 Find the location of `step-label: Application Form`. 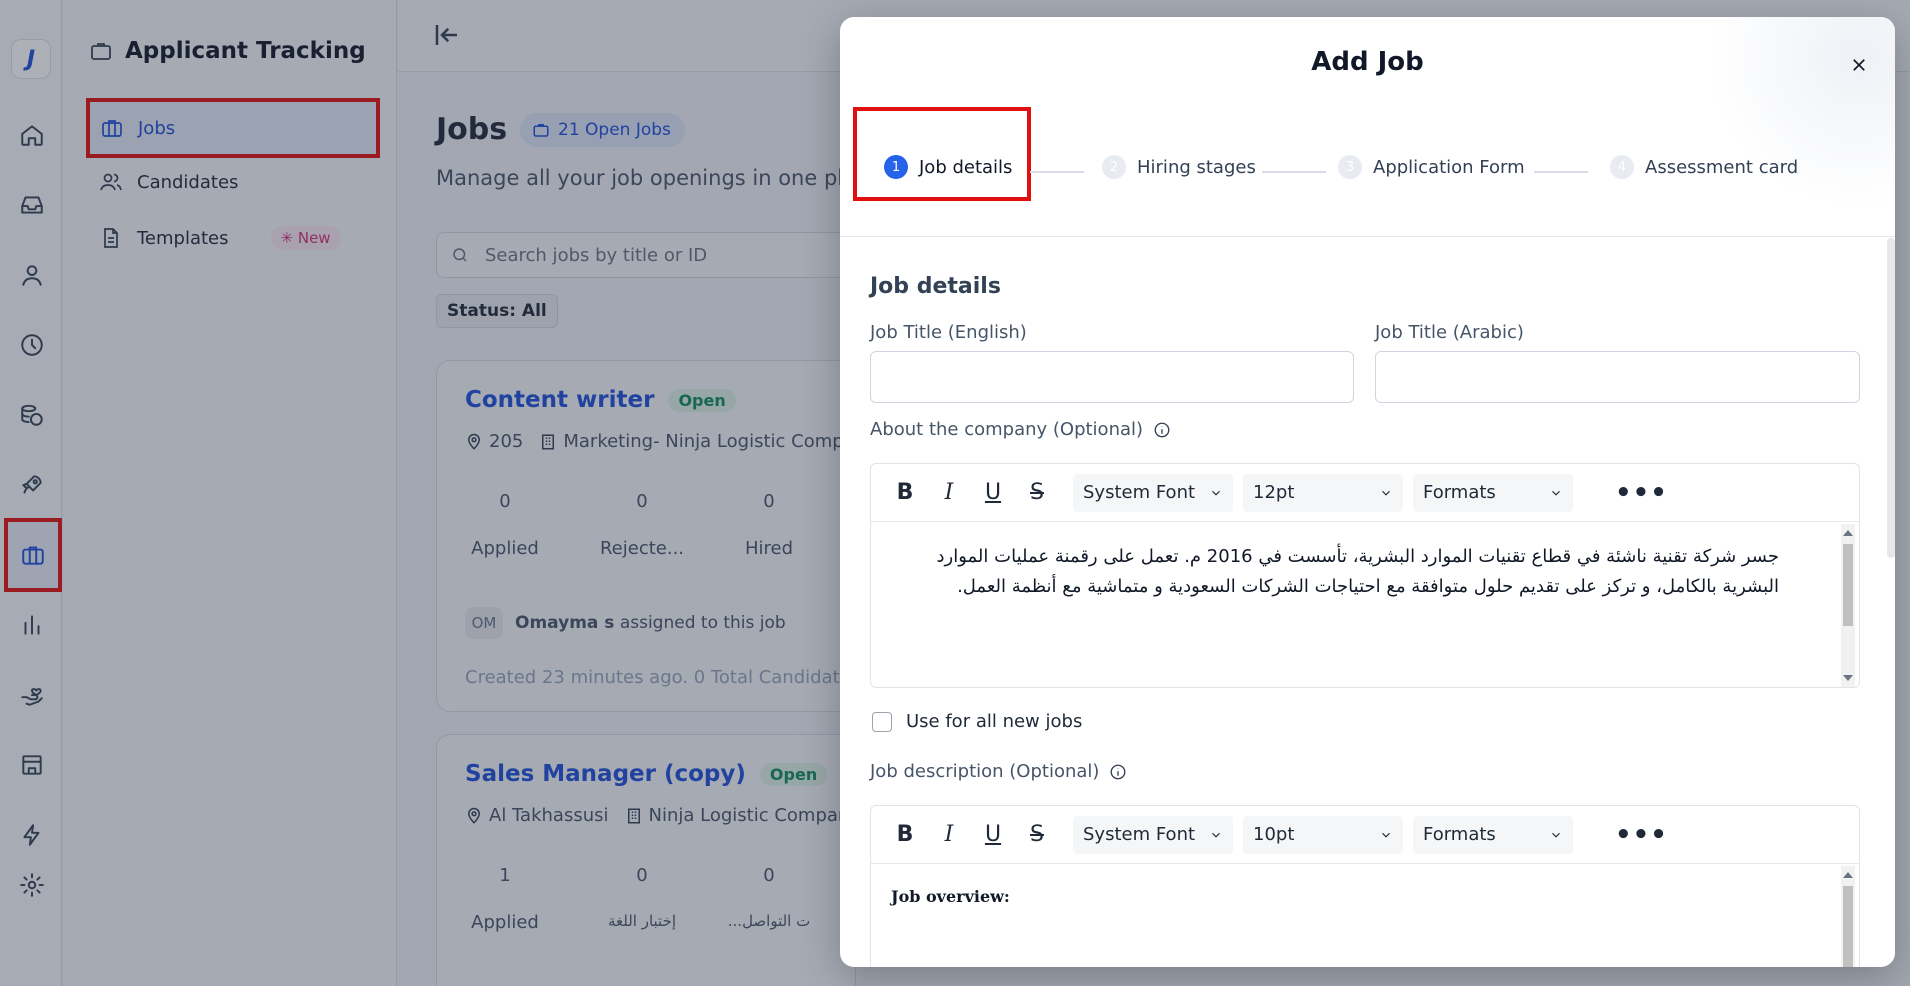

step-label: Application Form is located at coordinates (1449, 167).